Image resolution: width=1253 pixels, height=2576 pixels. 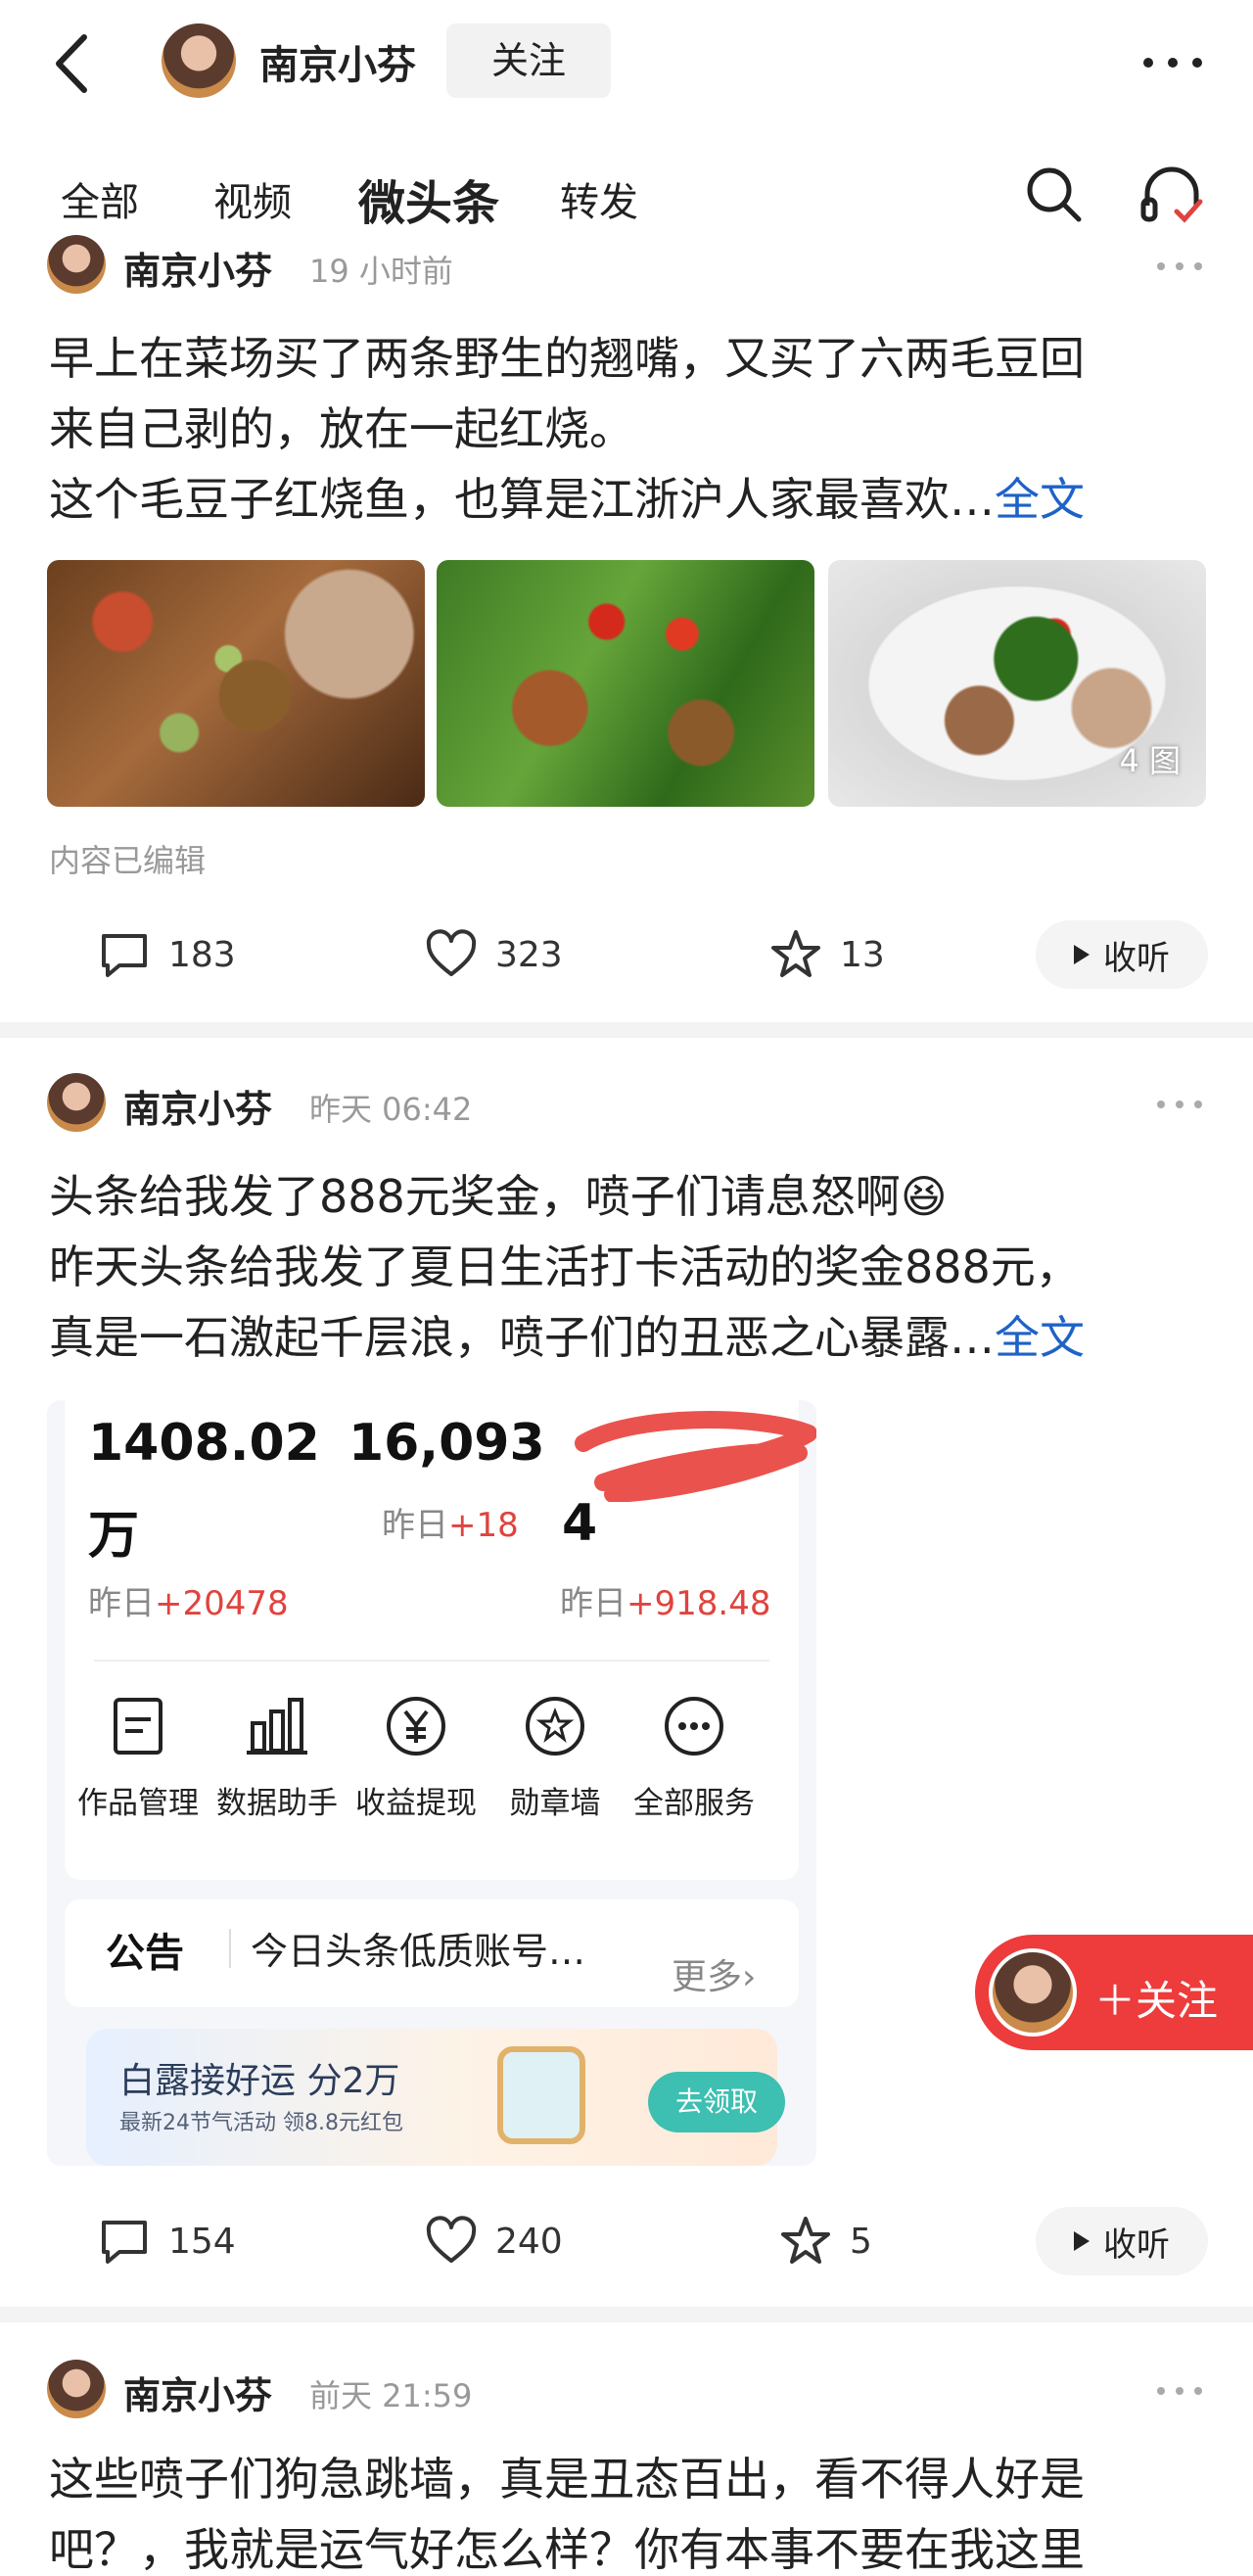 What do you see at coordinates (567, 358) in the screenshot?
I see `post-line: 早上在菜场买了两条野生的翘嘴，又买了六两毛豆回` at bounding box center [567, 358].